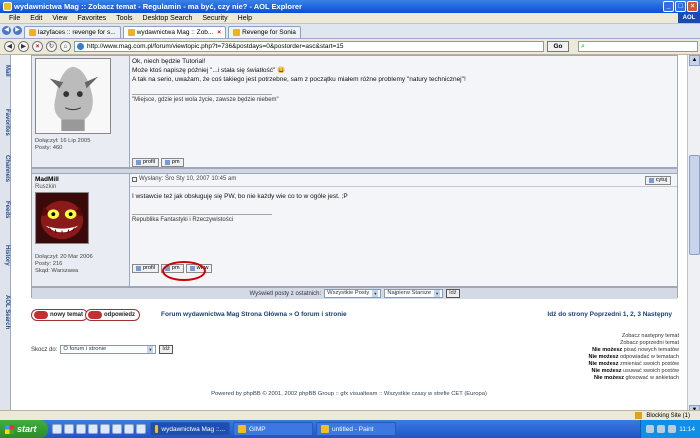 The width and height of the screenshot is (700, 438). I want to click on posts-range-select: Wszystkie Posty ▼, so click(353, 293).